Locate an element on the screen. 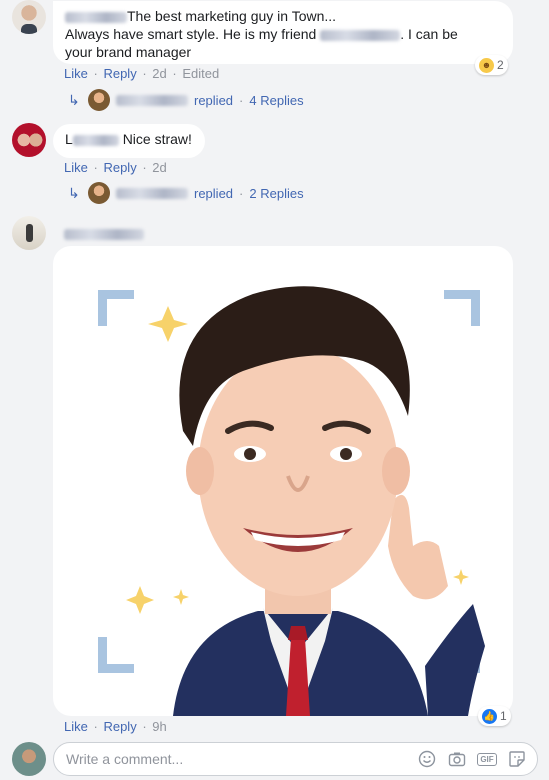 The height and width of the screenshot is (780, 549). comment-bubble: L Nice straw! is located at coordinates (129, 141).